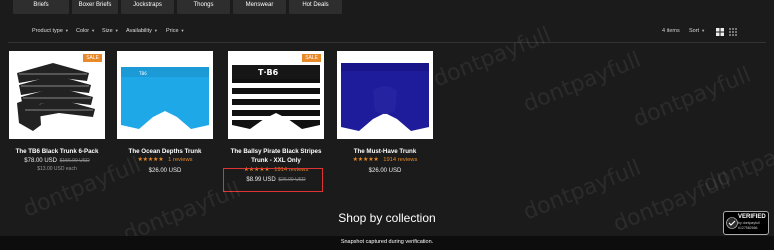 The height and width of the screenshot is (250, 774). I want to click on filter-price: Price ▼, so click(175, 31).